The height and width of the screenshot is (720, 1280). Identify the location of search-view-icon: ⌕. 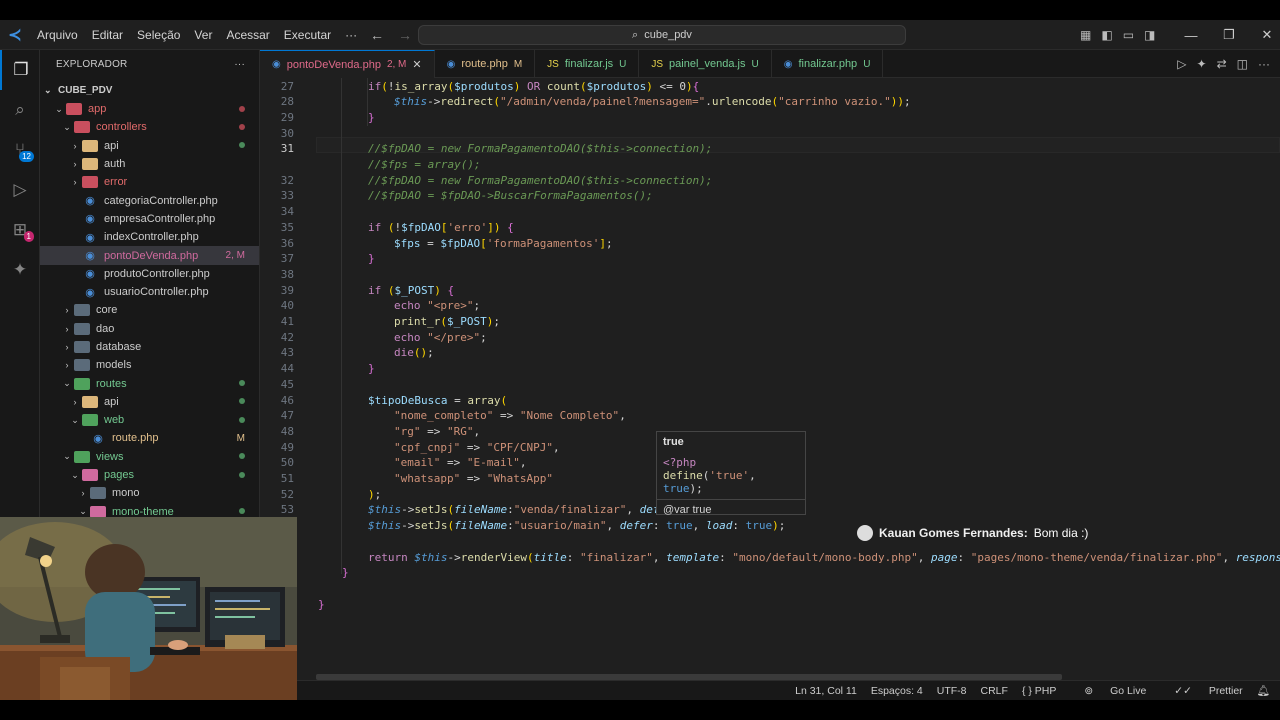
(20, 110).